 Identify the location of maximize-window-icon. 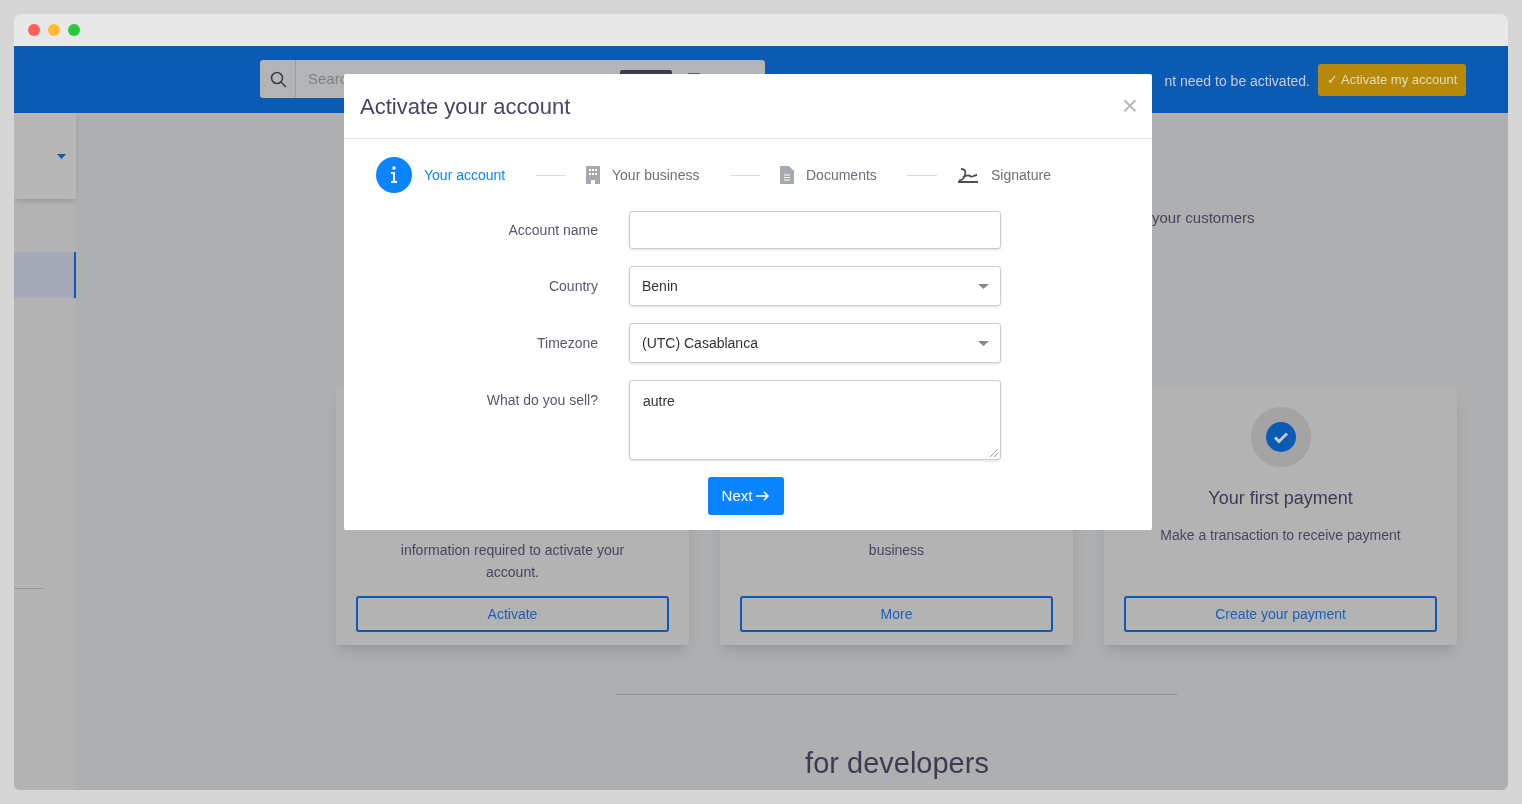
(74, 30).